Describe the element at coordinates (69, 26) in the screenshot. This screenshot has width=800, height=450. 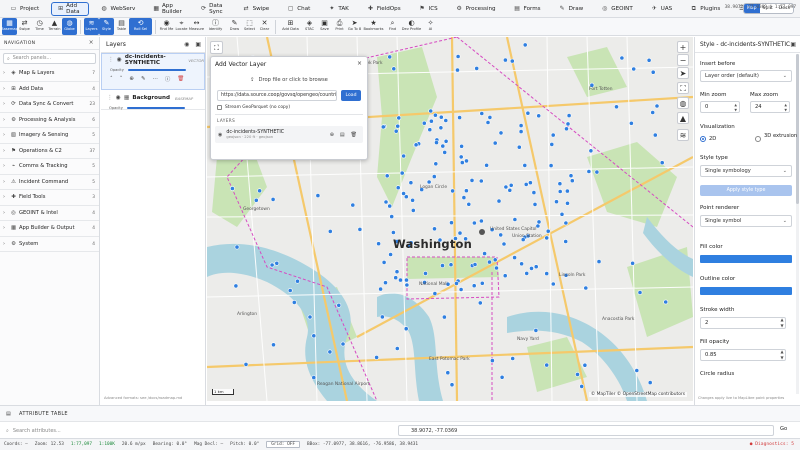
I see `tool-globe: ◍ Globe` at that location.